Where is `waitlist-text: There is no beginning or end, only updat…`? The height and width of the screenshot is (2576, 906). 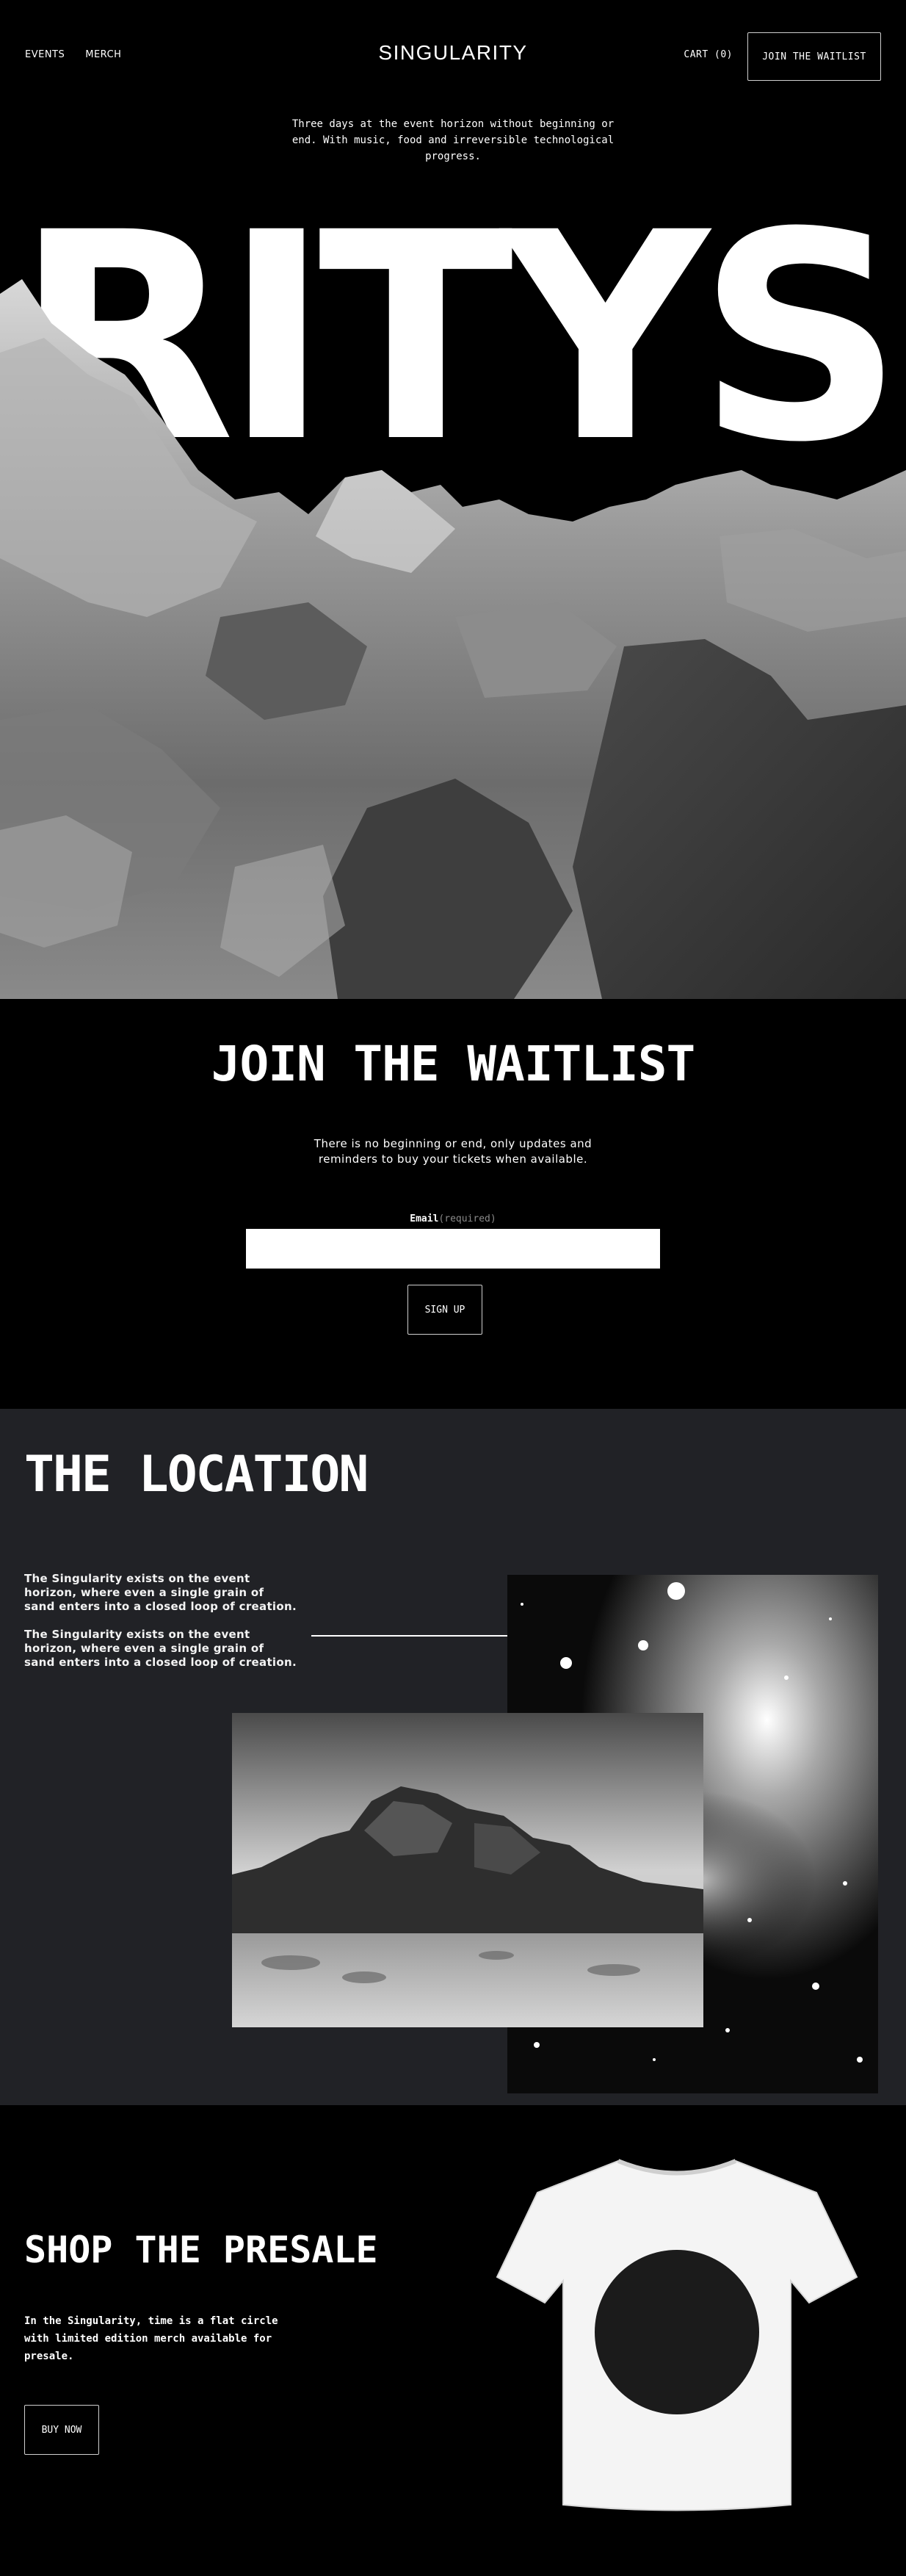
waitlist-text: There is no beginning or end, only updat… is located at coordinates (453, 1151).